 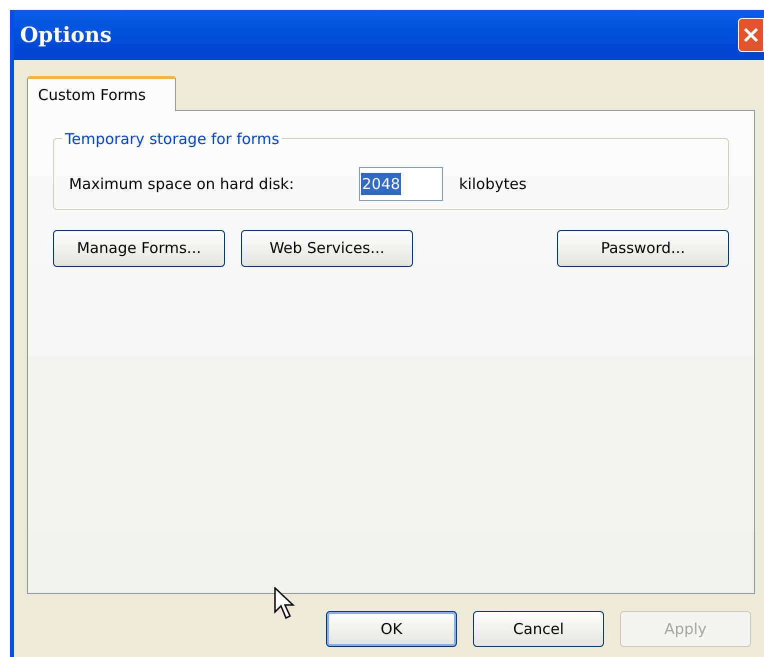 What do you see at coordinates (66, 35) in the screenshot?
I see `window-title: Options` at bounding box center [66, 35].